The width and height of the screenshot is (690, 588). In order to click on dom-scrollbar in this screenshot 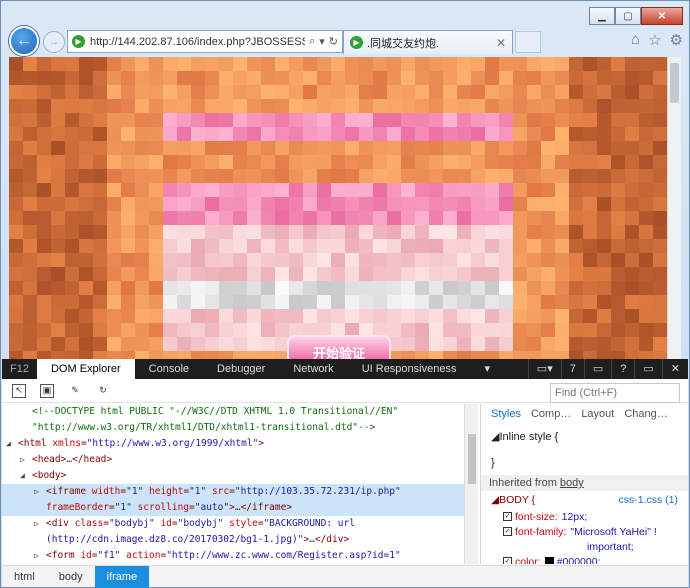, I will do `click(471, 484)`.